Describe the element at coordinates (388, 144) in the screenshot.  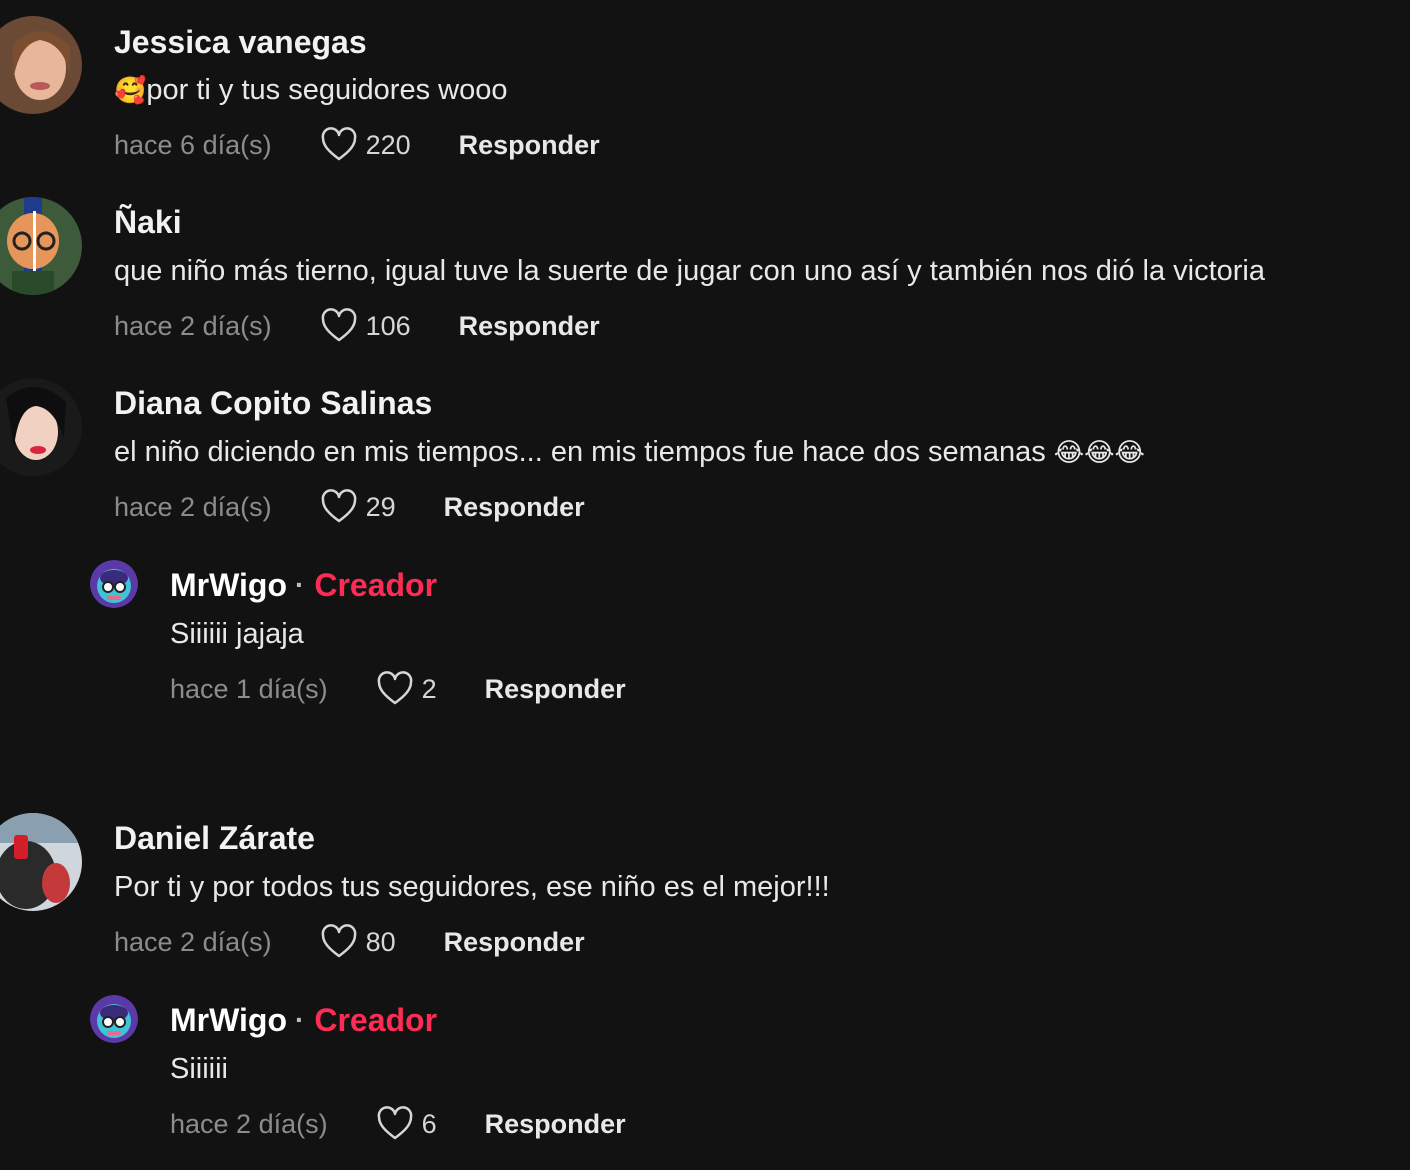
I see `like-count: 220` at that location.